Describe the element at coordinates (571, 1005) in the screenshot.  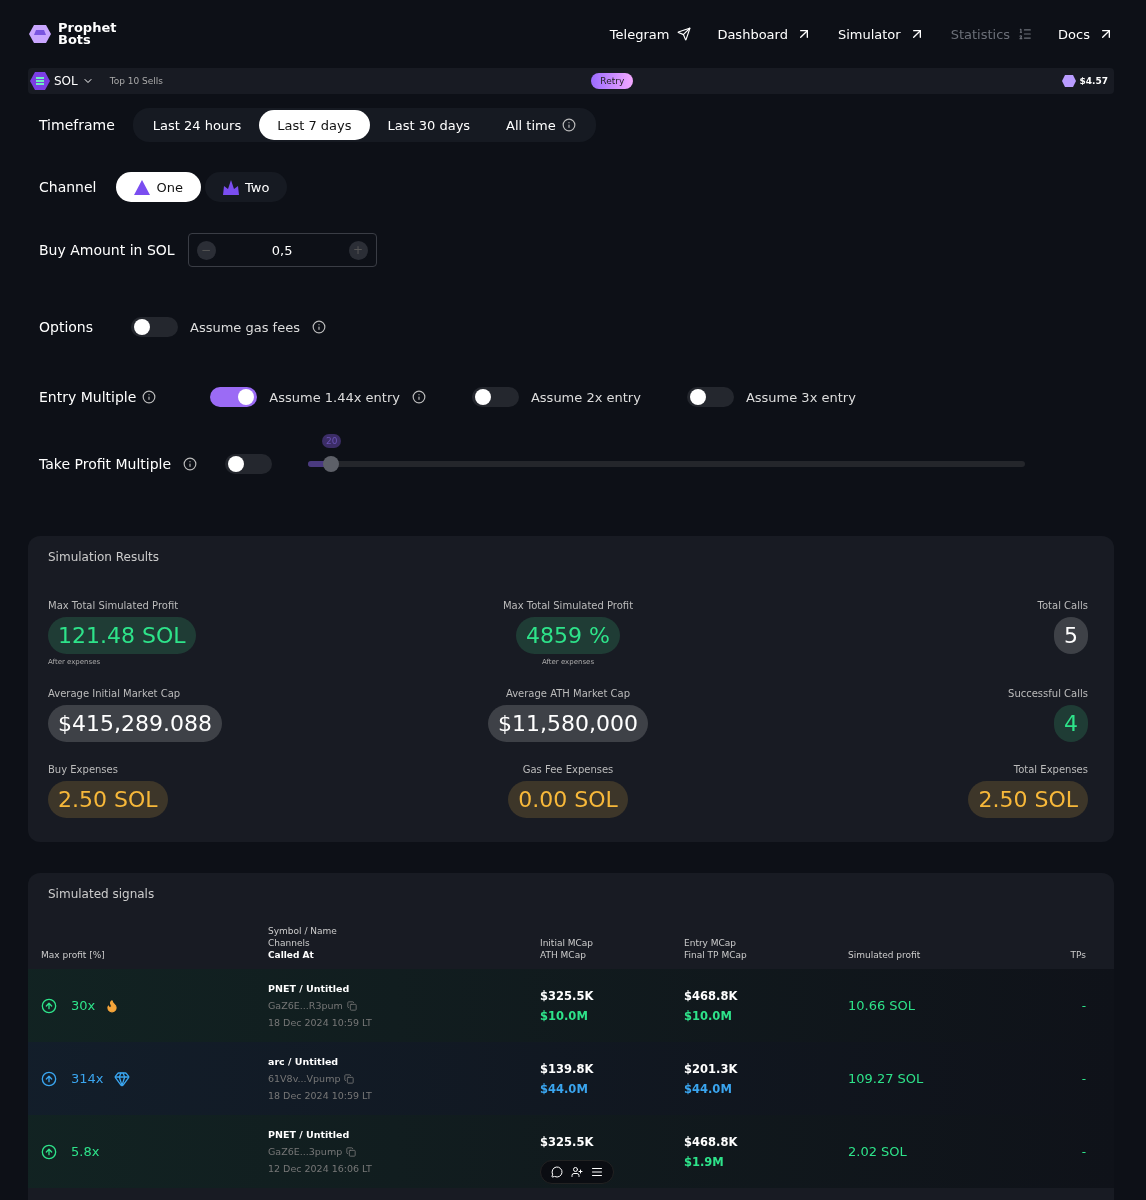
I see `signal-row: 30x PNET / Untitled GaZ6E...R3pum 18 Dec 2024 10:59 LT $325.5K $10.0M $468.8K $10.0M 10.66 SOL -` at that location.